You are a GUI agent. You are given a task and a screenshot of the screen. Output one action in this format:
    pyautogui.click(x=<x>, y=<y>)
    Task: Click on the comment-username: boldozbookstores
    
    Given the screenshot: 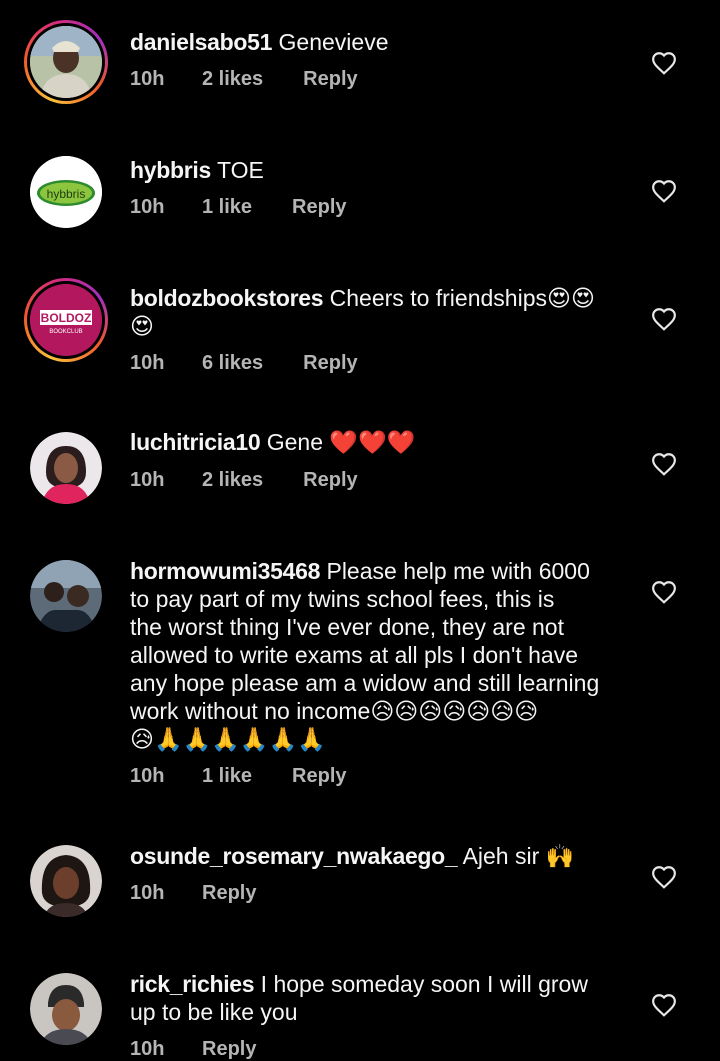 What is the action you would take?
    pyautogui.click(x=227, y=298)
    